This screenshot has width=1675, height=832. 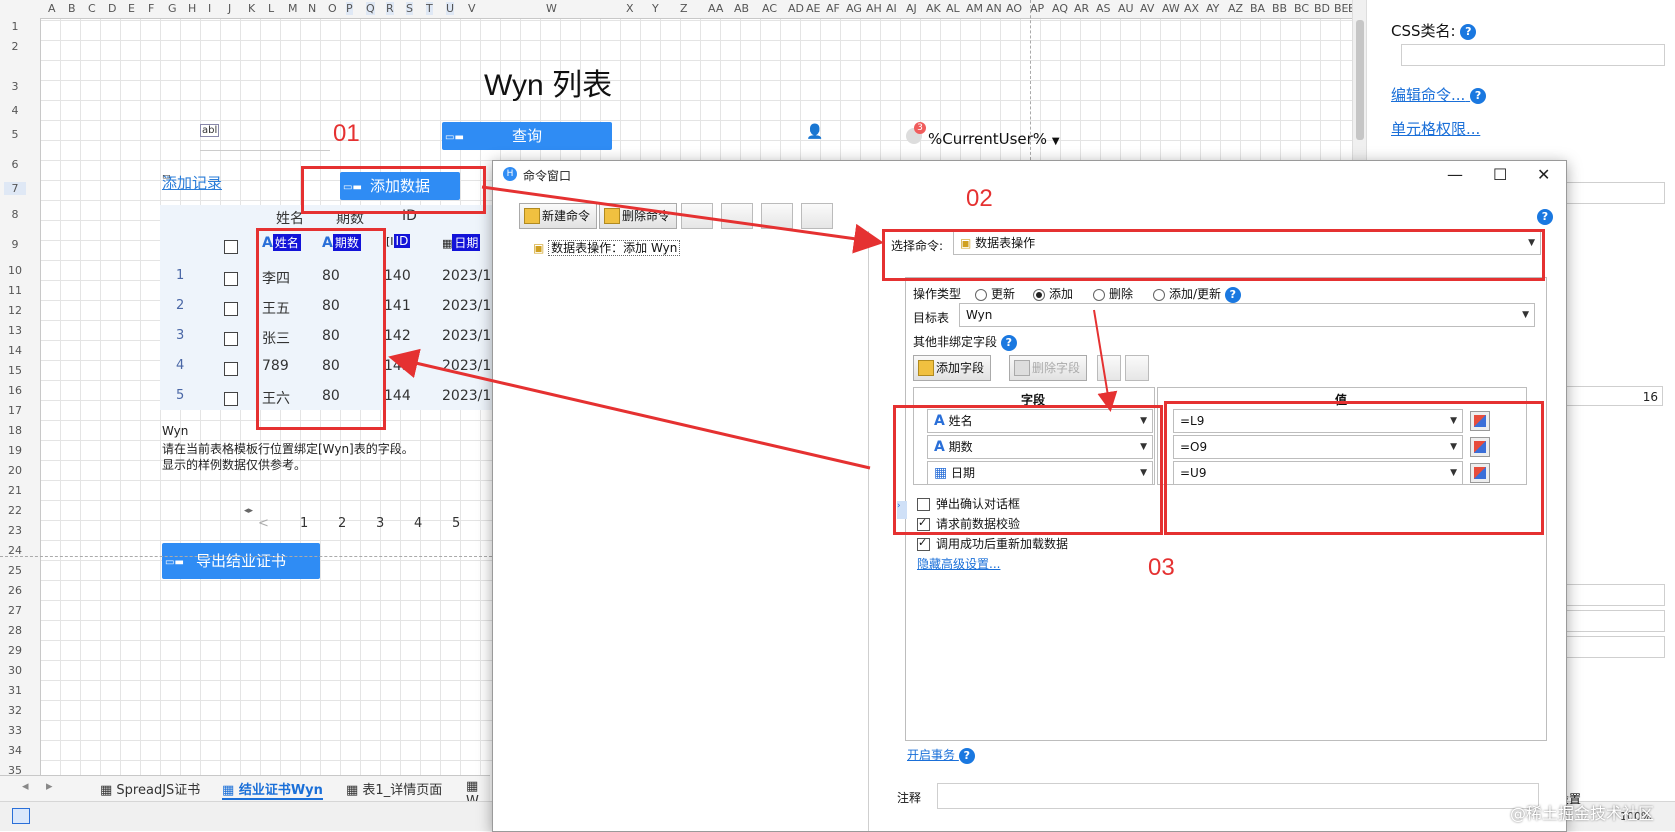 What do you see at coordinates (1105, 360) in the screenshot?
I see `arrow-to-field-grid` at bounding box center [1105, 360].